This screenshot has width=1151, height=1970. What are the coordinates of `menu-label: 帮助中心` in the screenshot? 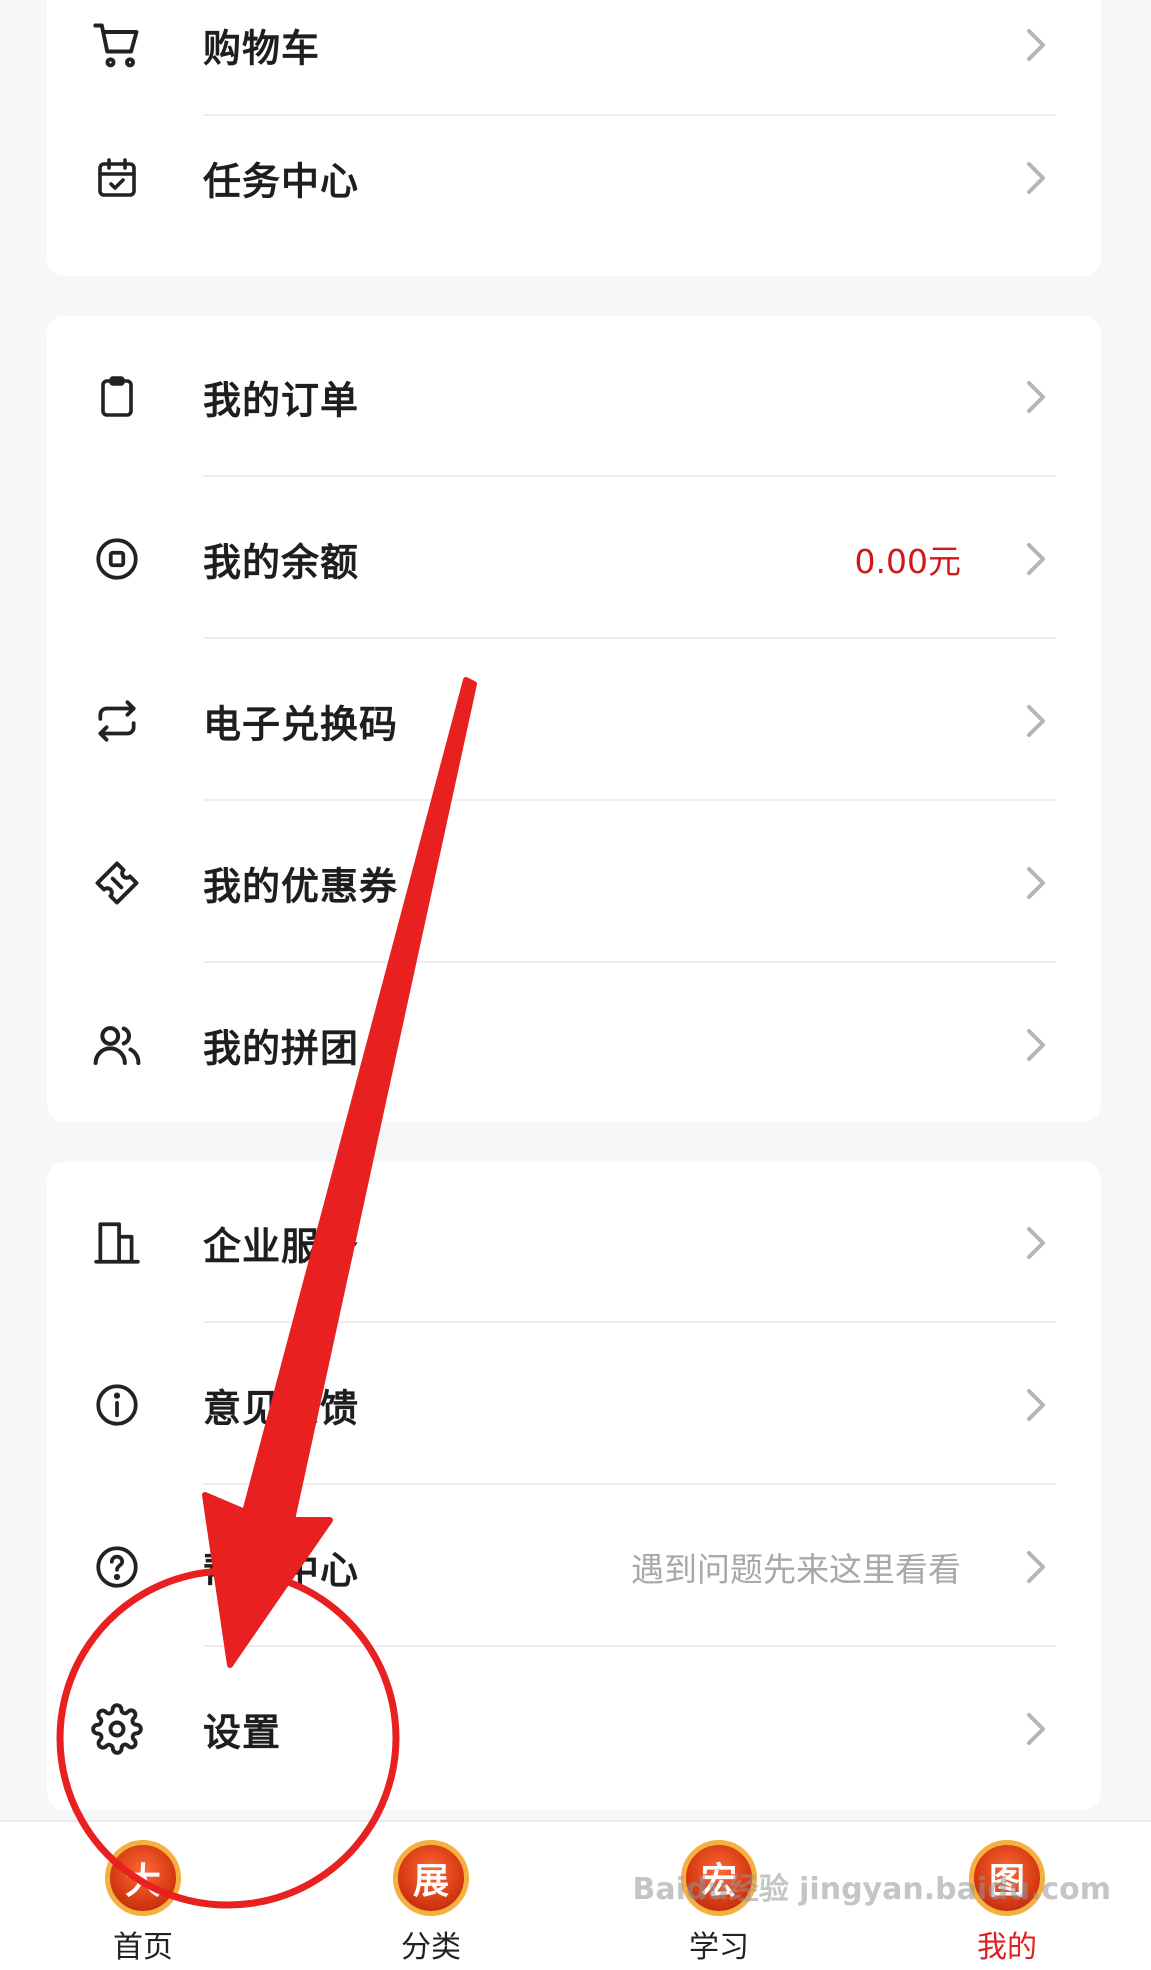 It's located at (281, 1570).